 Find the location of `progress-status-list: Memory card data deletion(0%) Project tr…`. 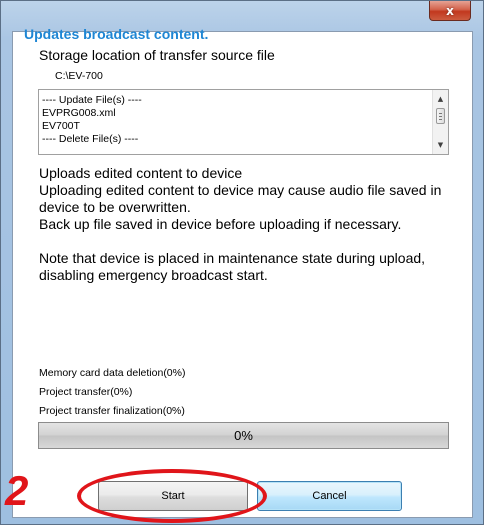

progress-status-list: Memory card data deletion(0%) Project tr… is located at coordinates (112, 392).